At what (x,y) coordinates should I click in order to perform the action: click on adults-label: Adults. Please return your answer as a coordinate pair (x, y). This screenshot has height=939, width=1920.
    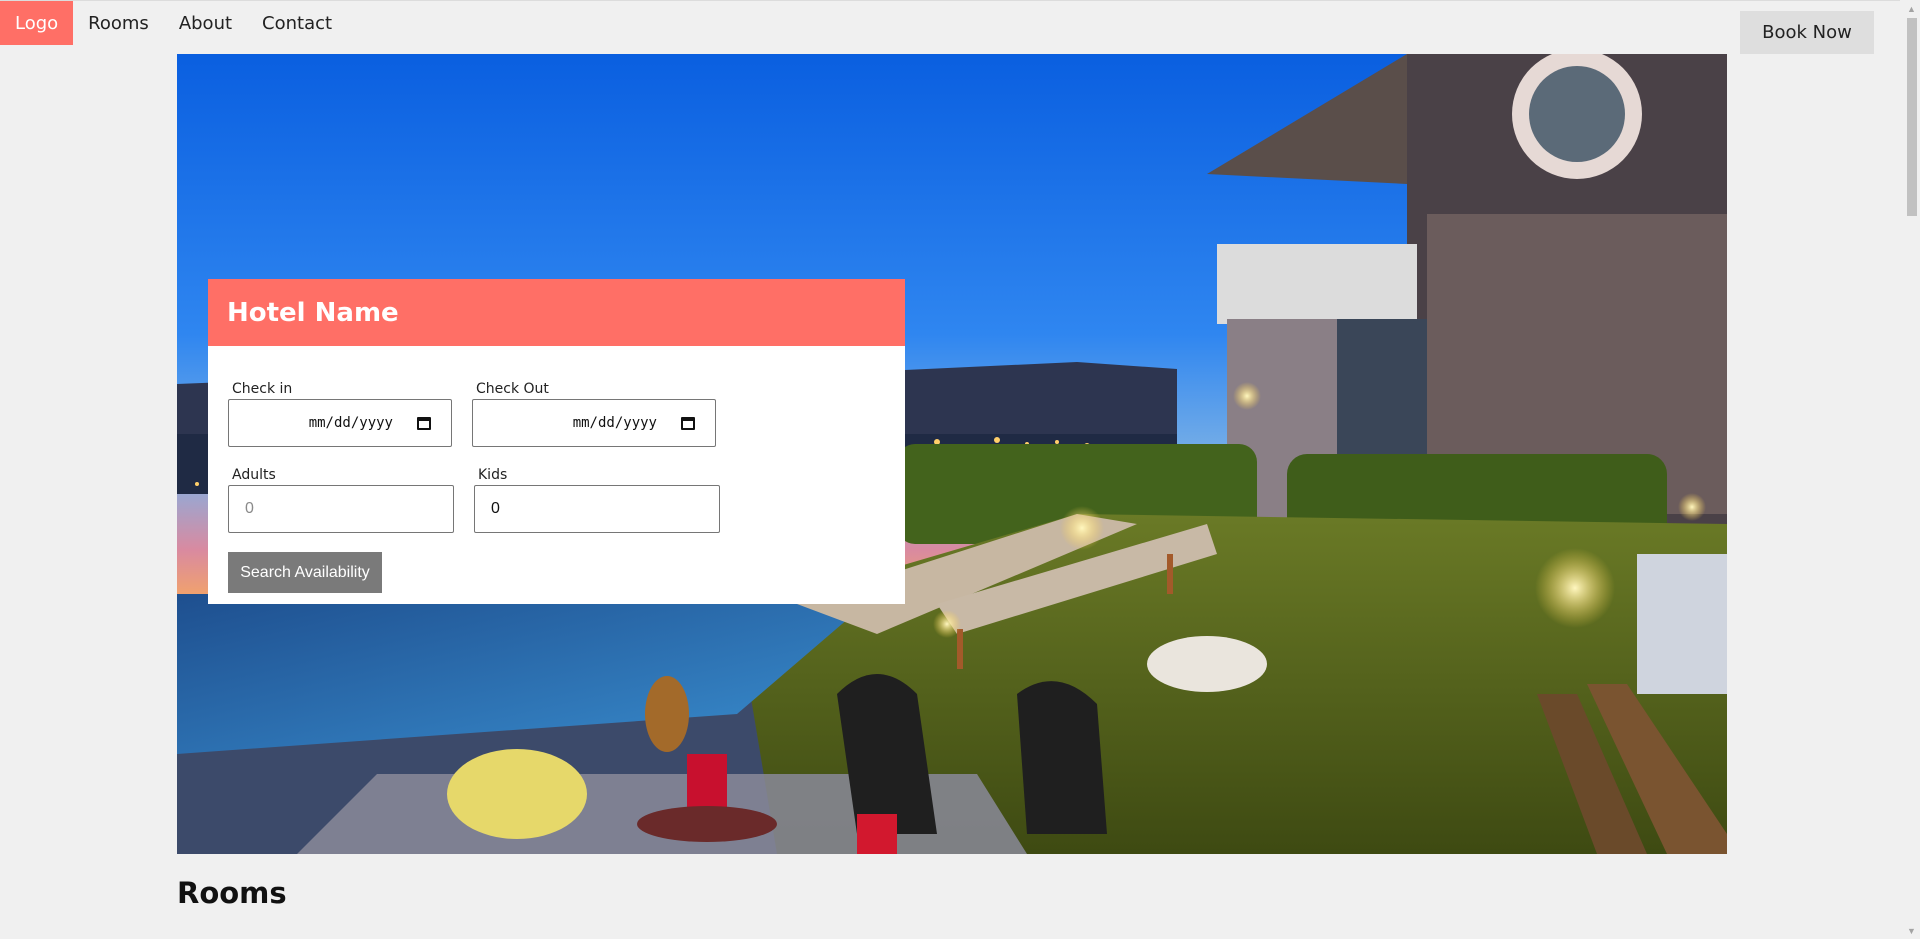
    Looking at the image, I should click on (254, 475).